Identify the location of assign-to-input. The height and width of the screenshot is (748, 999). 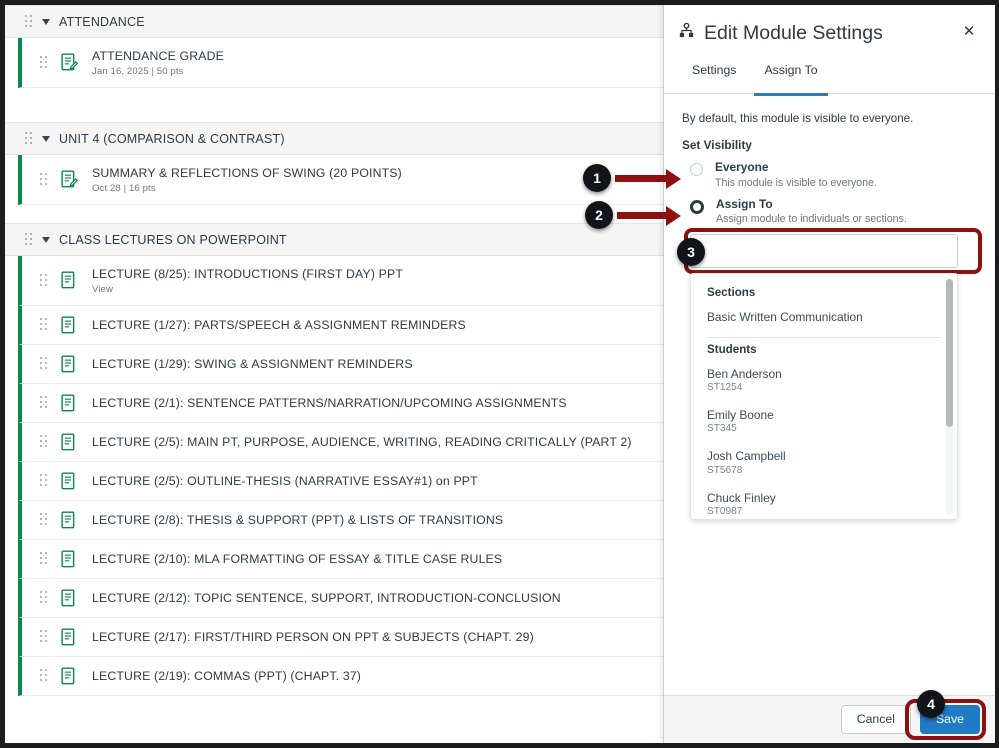
(824, 251).